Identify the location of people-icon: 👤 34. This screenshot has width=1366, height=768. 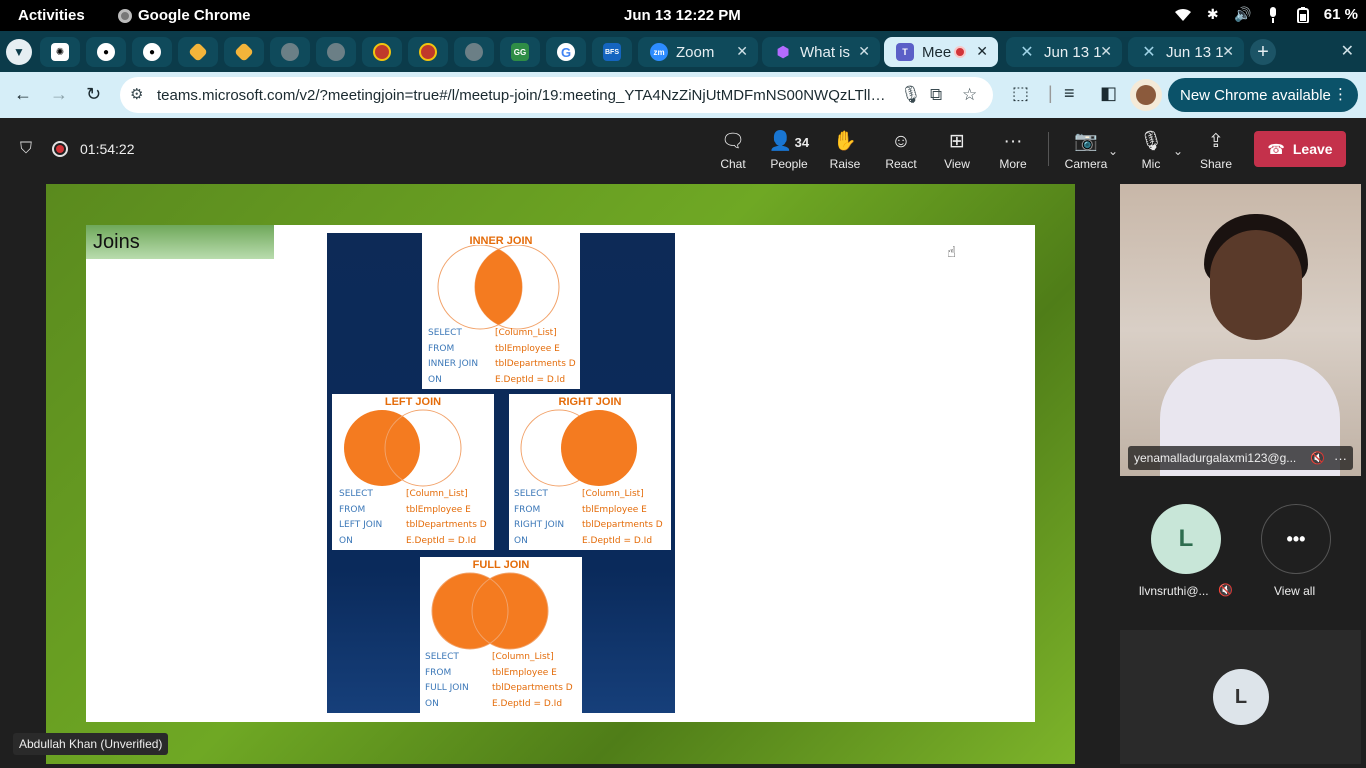
(789, 141).